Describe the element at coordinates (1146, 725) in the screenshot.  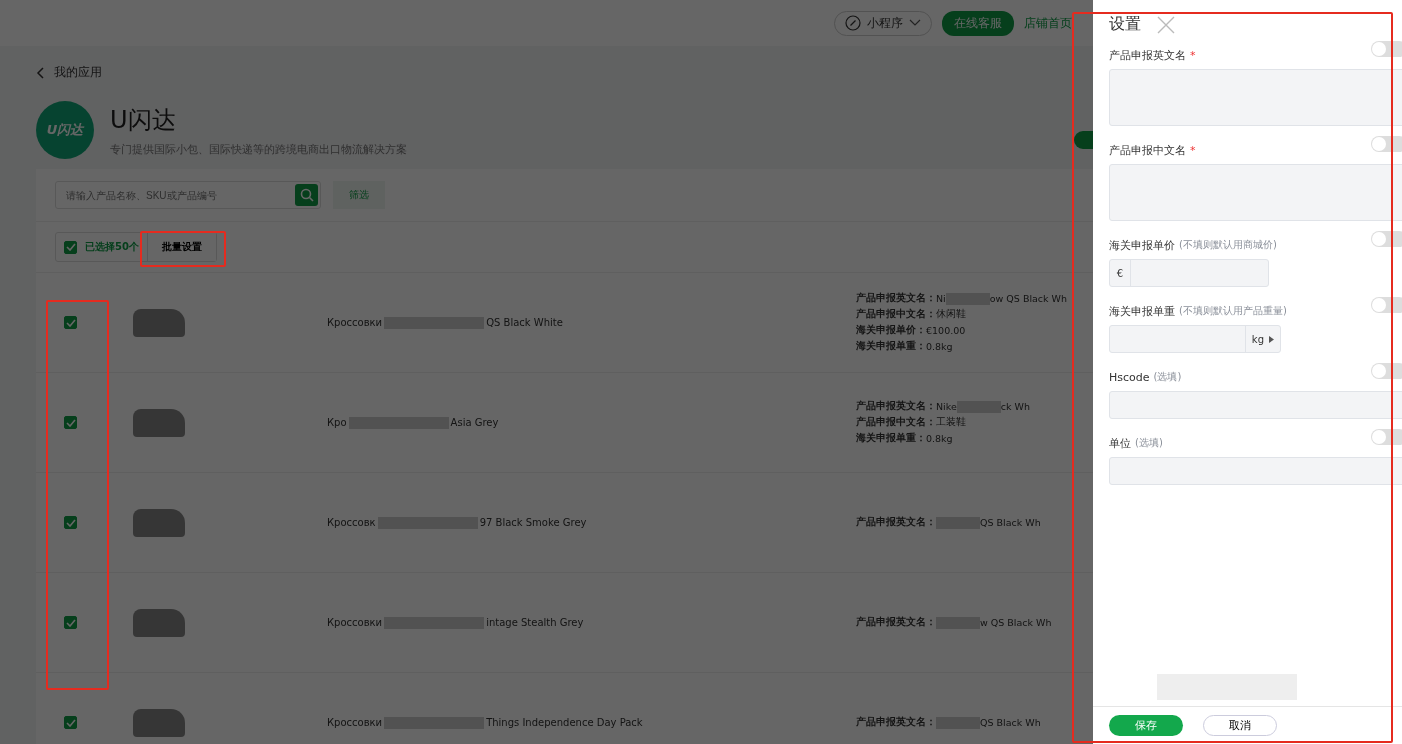
I see `save-button: 保存` at that location.